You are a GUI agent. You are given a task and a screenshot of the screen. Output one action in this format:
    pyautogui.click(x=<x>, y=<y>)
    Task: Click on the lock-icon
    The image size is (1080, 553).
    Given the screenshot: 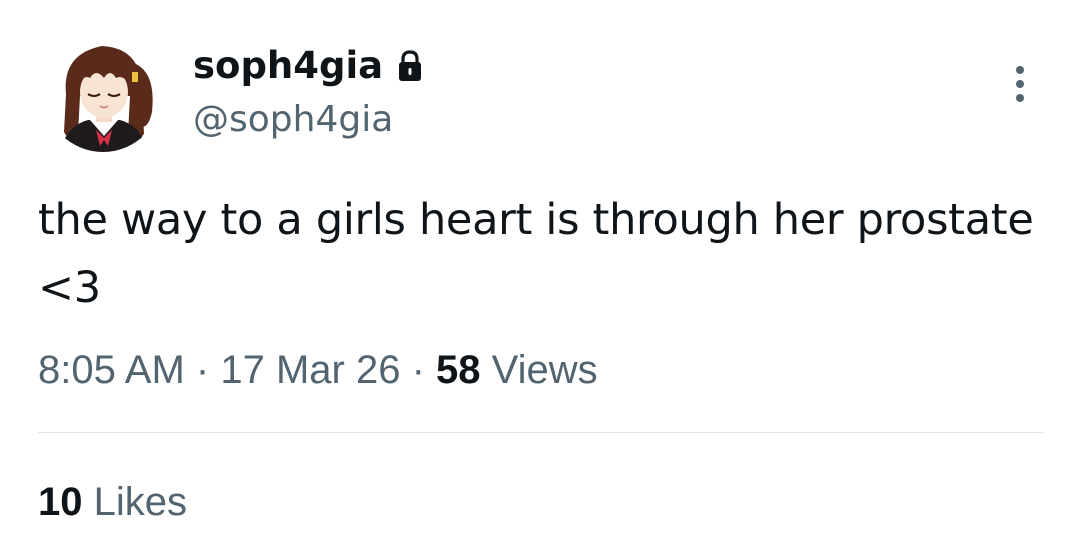 What is the action you would take?
    pyautogui.click(x=410, y=65)
    